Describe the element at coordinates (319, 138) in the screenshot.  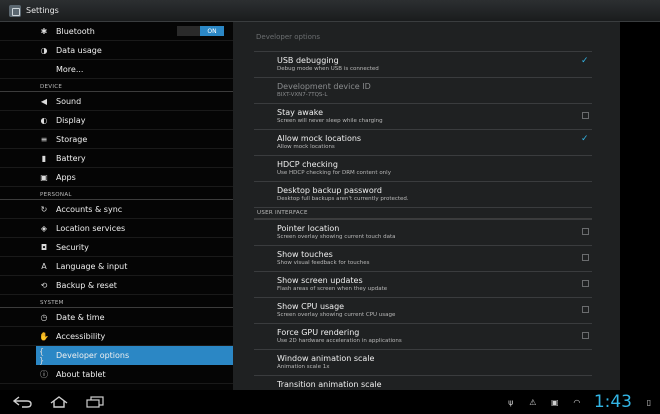
I see `setting-title: Allow mock locations` at that location.